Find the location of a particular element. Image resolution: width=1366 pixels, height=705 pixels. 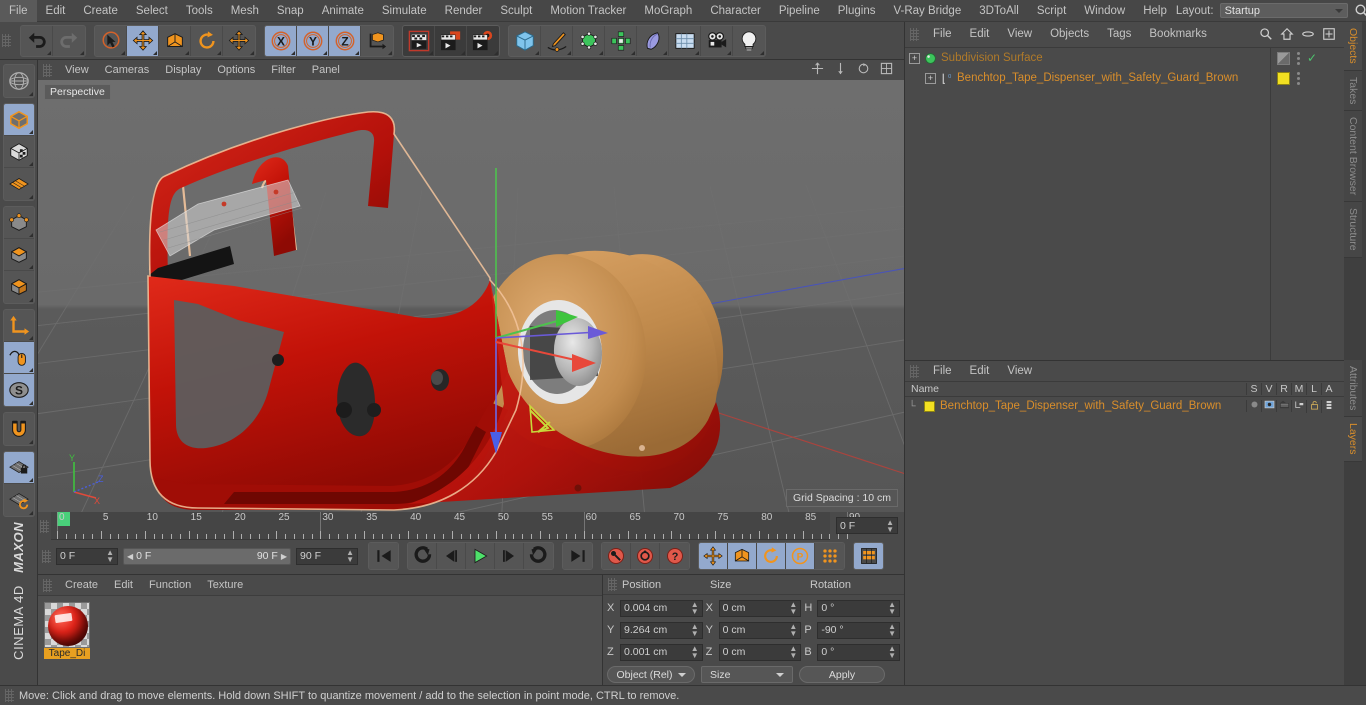

position-field-x: 0.004 cm ▲ ▼ is located at coordinates (661, 608).